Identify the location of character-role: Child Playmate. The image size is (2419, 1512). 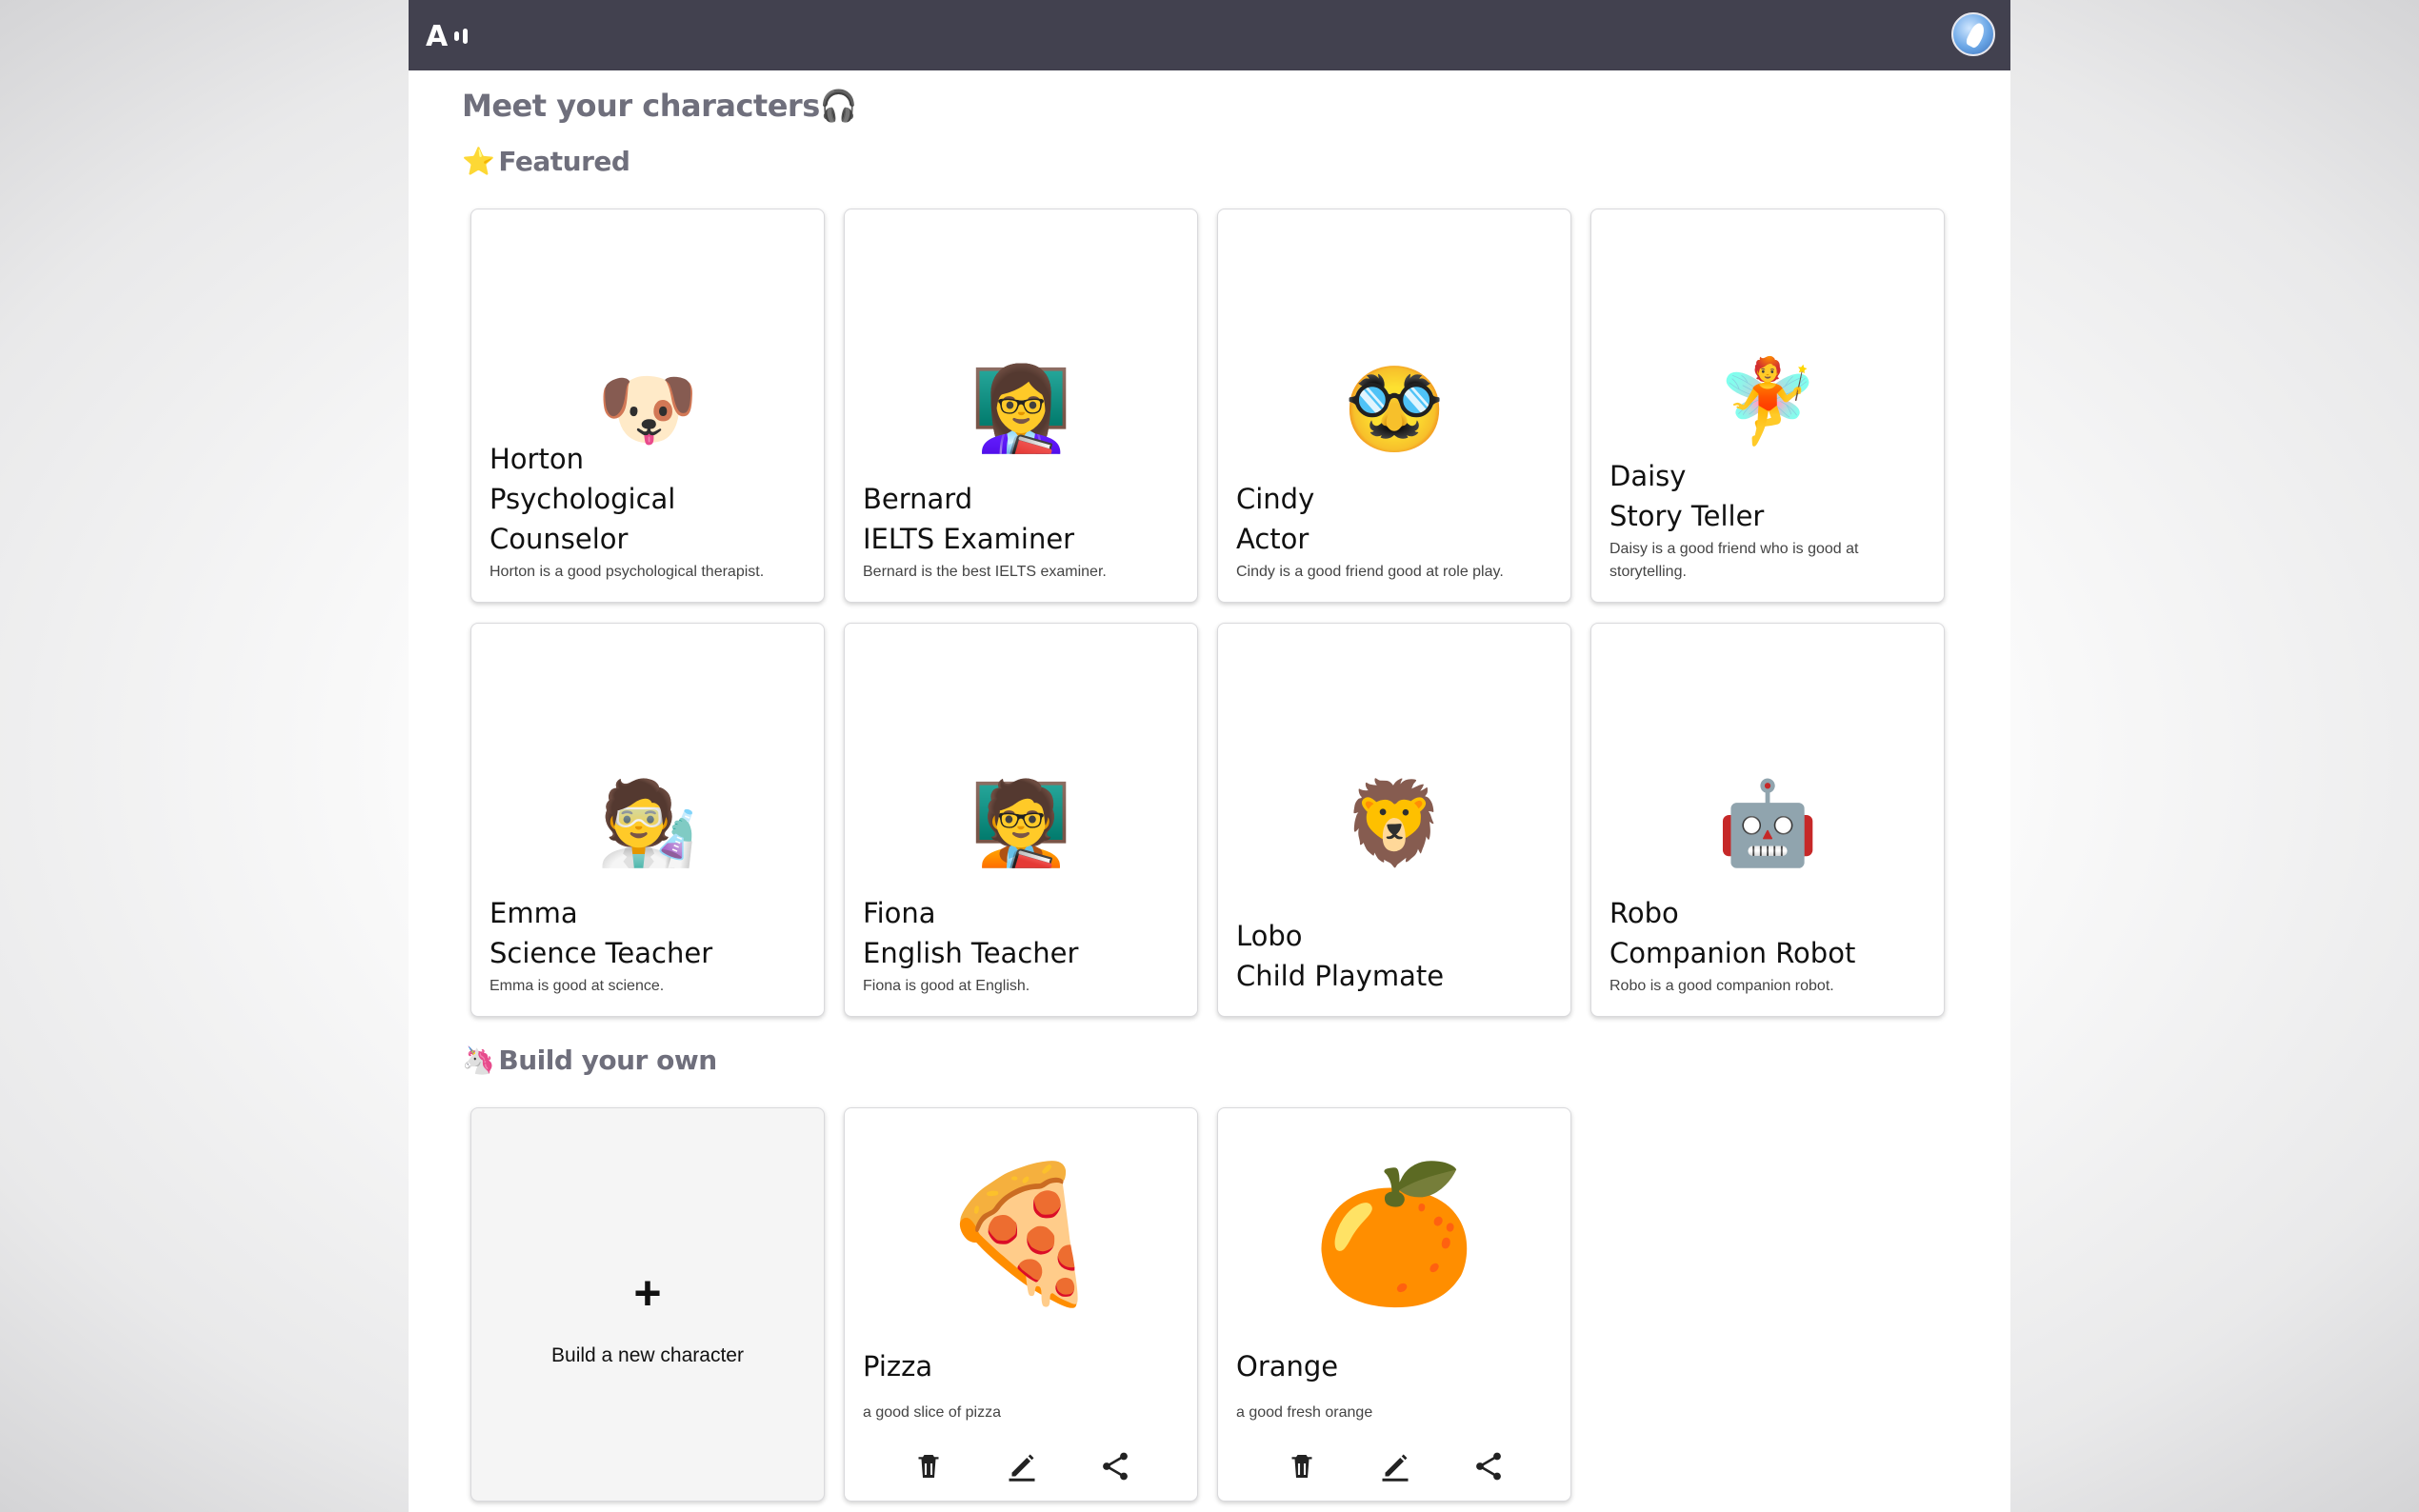
(1340, 976).